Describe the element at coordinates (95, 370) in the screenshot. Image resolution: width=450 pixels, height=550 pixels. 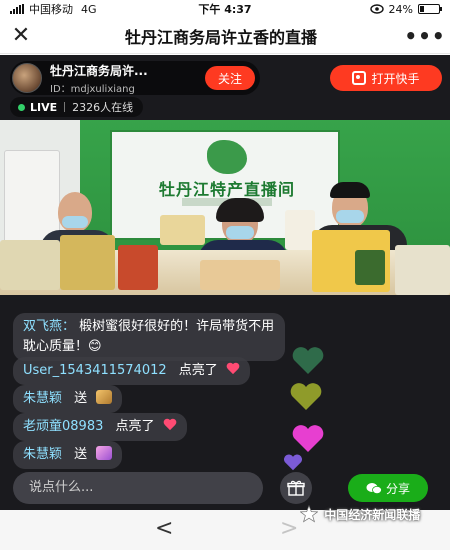
I see `chat-user: User_1543411574012` at that location.